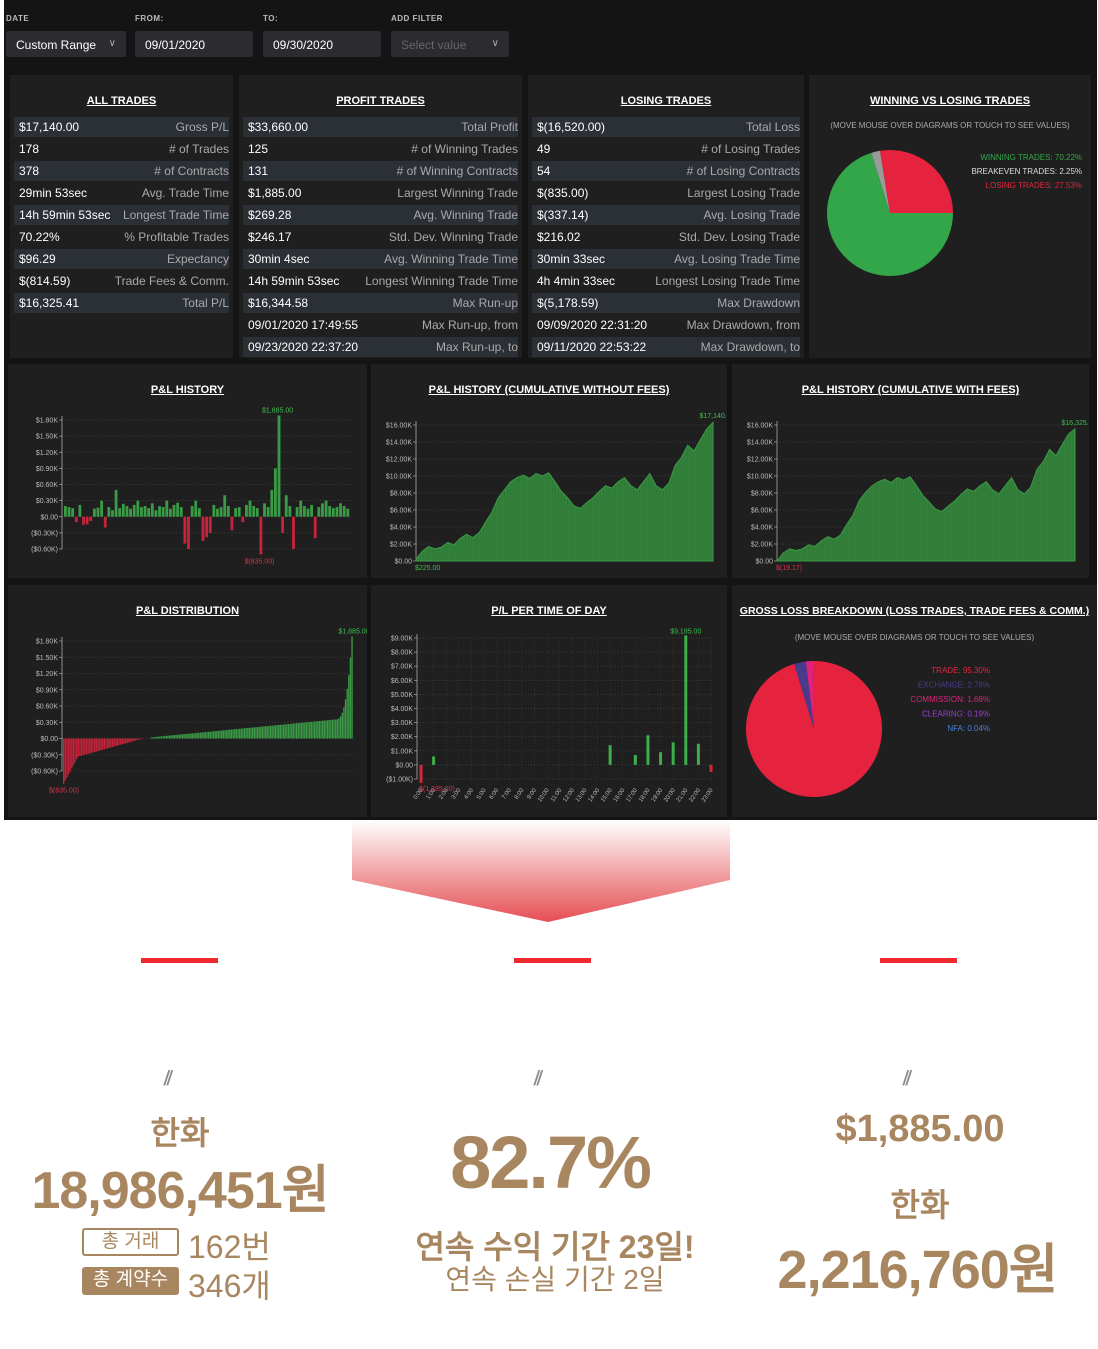  I want to click on stat-label: Total P/L, so click(205, 303).